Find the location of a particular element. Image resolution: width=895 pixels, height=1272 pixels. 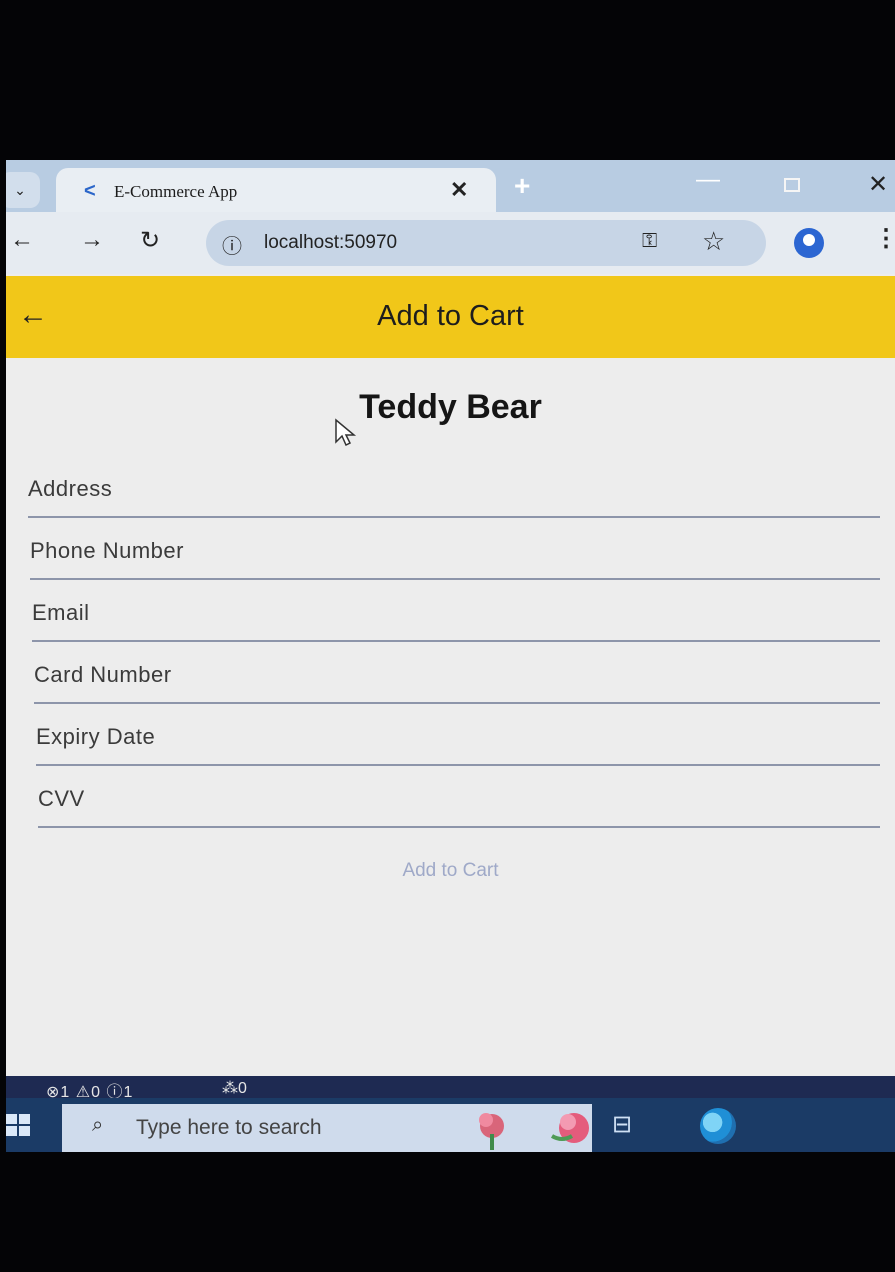

search-highlight-flowers-icon is located at coordinates (534, 1131).